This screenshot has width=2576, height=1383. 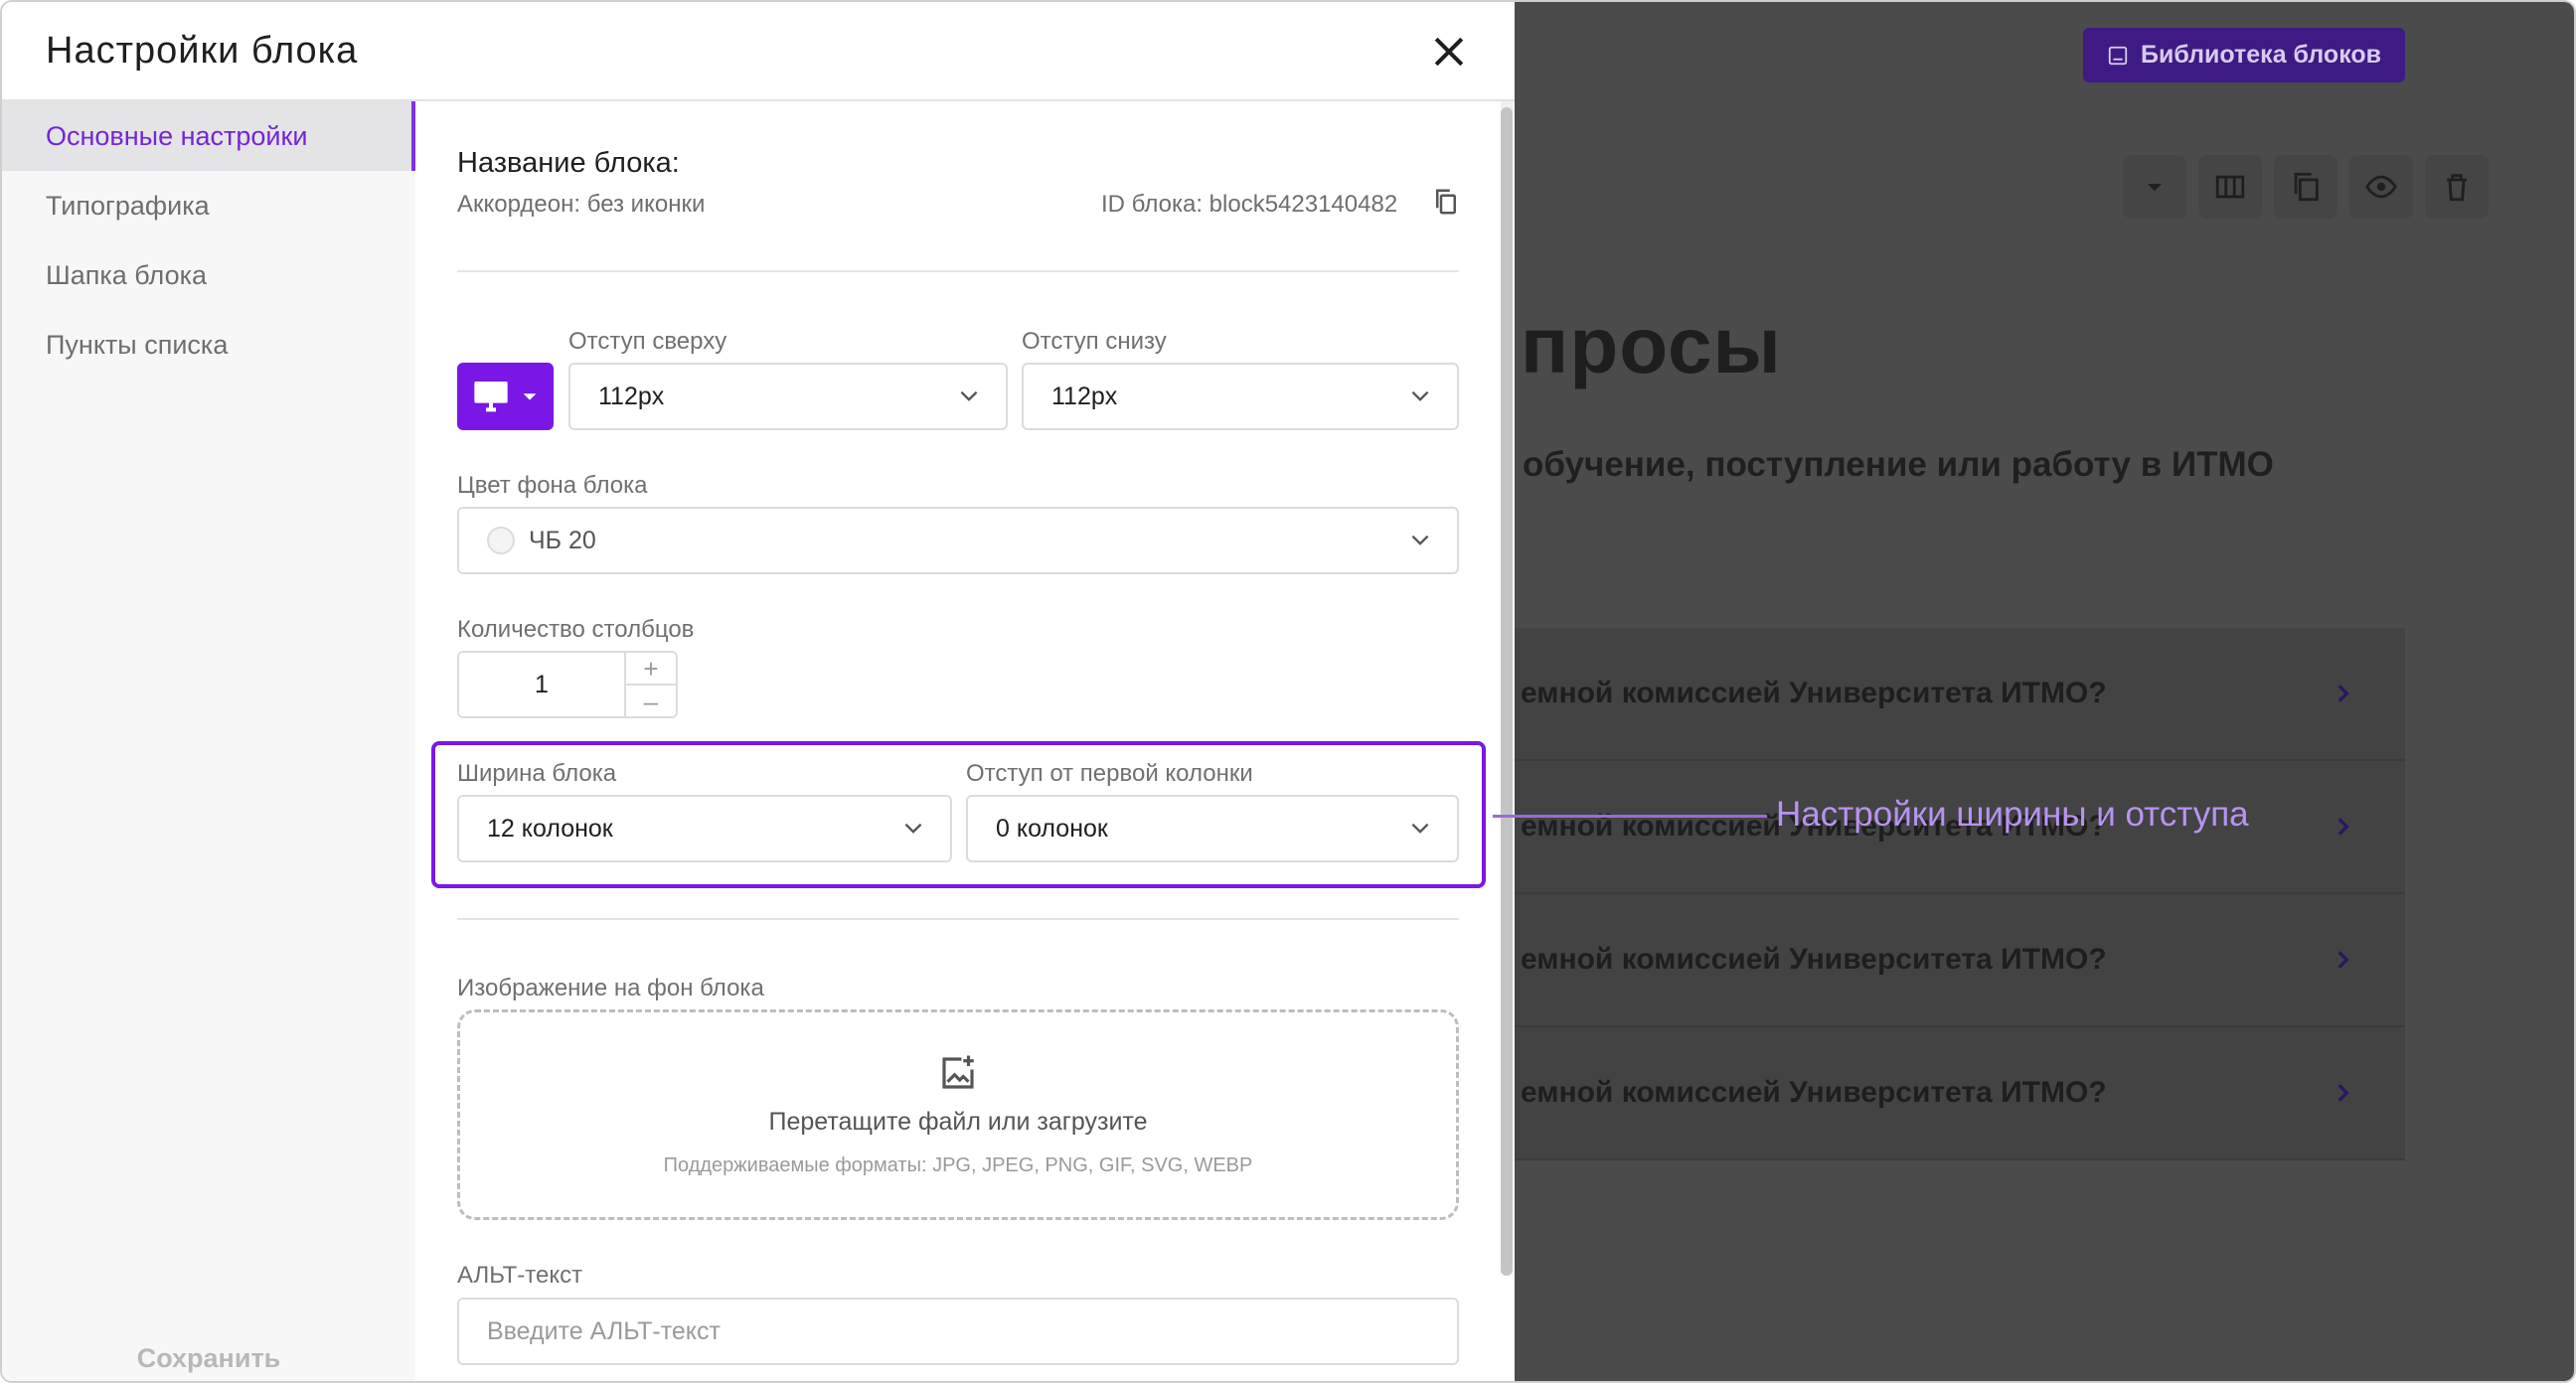 I want to click on copy-icon, so click(x=1446, y=202).